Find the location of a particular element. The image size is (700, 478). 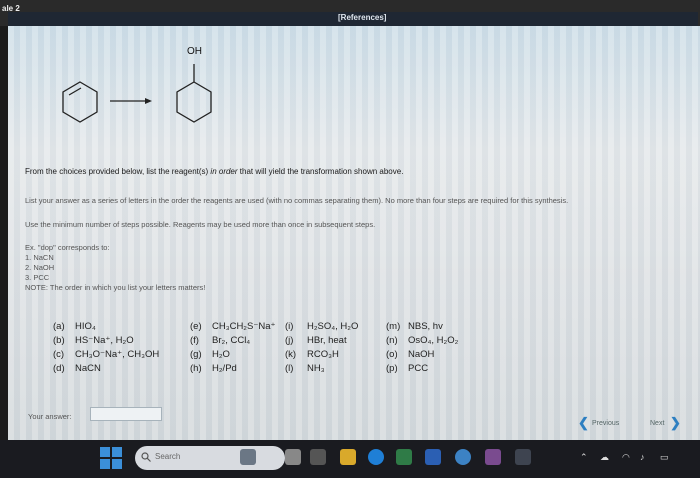

choice-f: (f) Br₂, CCl₄ is located at coordinates (220, 340).